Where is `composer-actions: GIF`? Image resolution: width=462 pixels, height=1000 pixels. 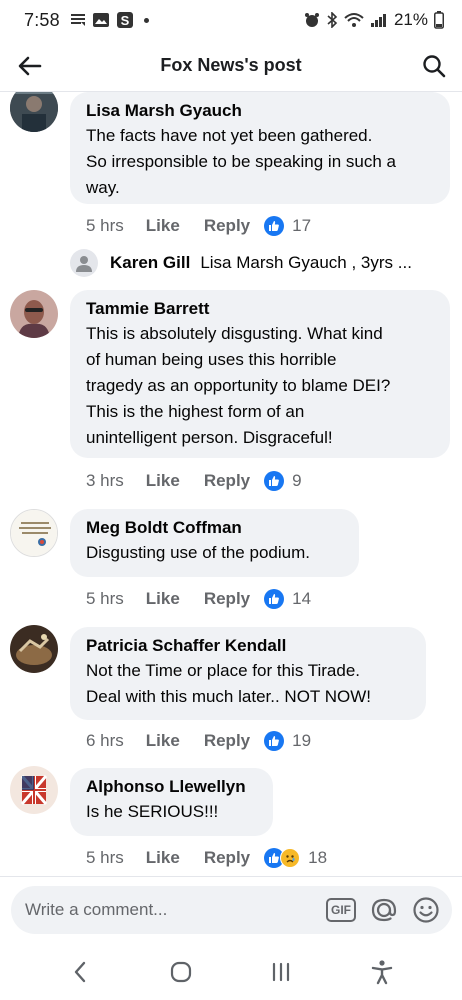
composer-actions: GIF is located at coordinates (383, 910).